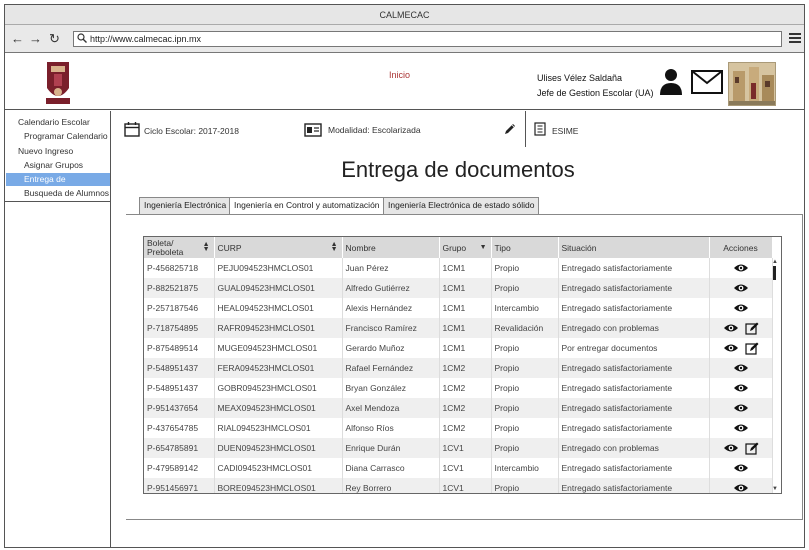 This screenshot has height=550, width=809. I want to click on page-title: Entrega de documentos, so click(458, 169).